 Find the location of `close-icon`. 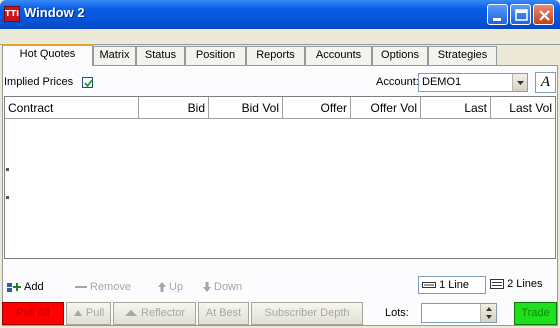

close-icon is located at coordinates (544, 15).